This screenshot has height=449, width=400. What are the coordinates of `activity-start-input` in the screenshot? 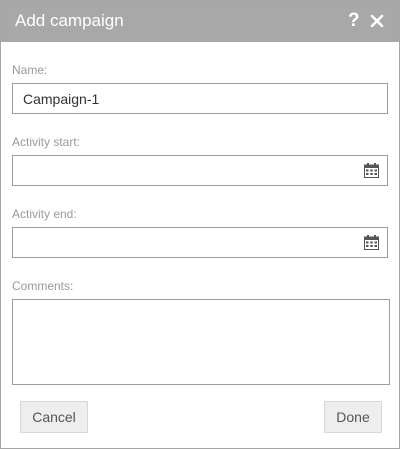 It's located at (188, 170).